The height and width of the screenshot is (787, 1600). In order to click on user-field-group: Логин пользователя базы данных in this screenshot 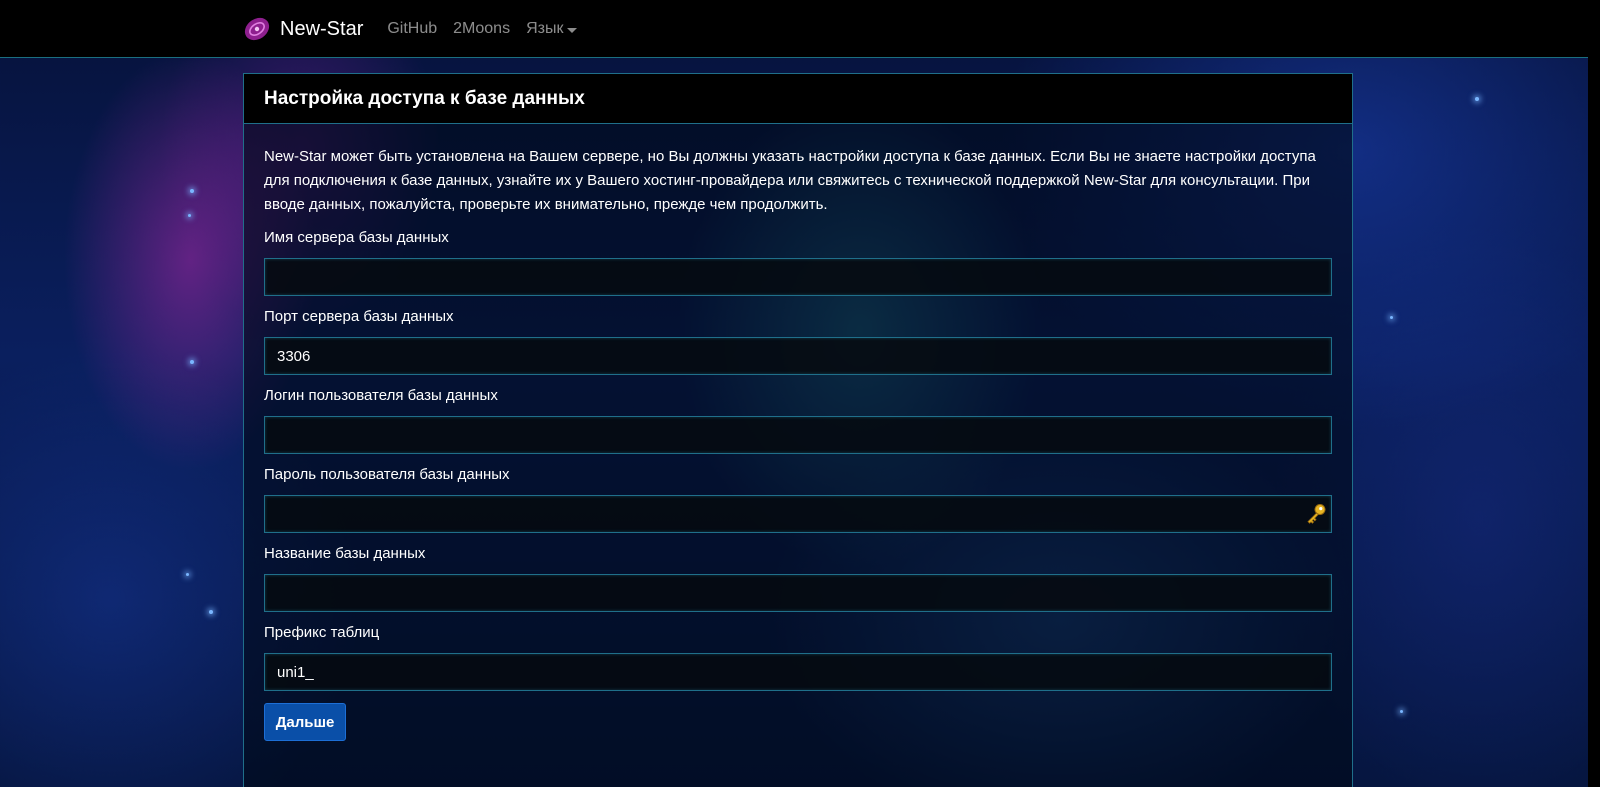, I will do `click(798, 420)`.